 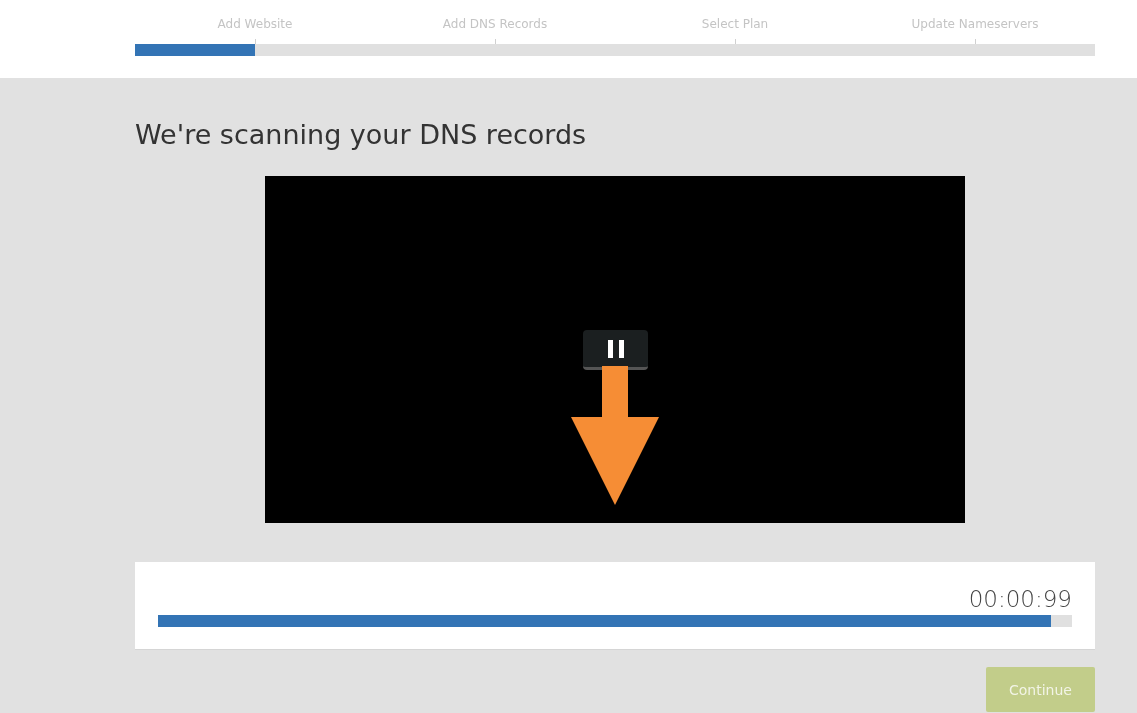 What do you see at coordinates (495, 24) in the screenshot?
I see `step-label: Add DNS Records` at bounding box center [495, 24].